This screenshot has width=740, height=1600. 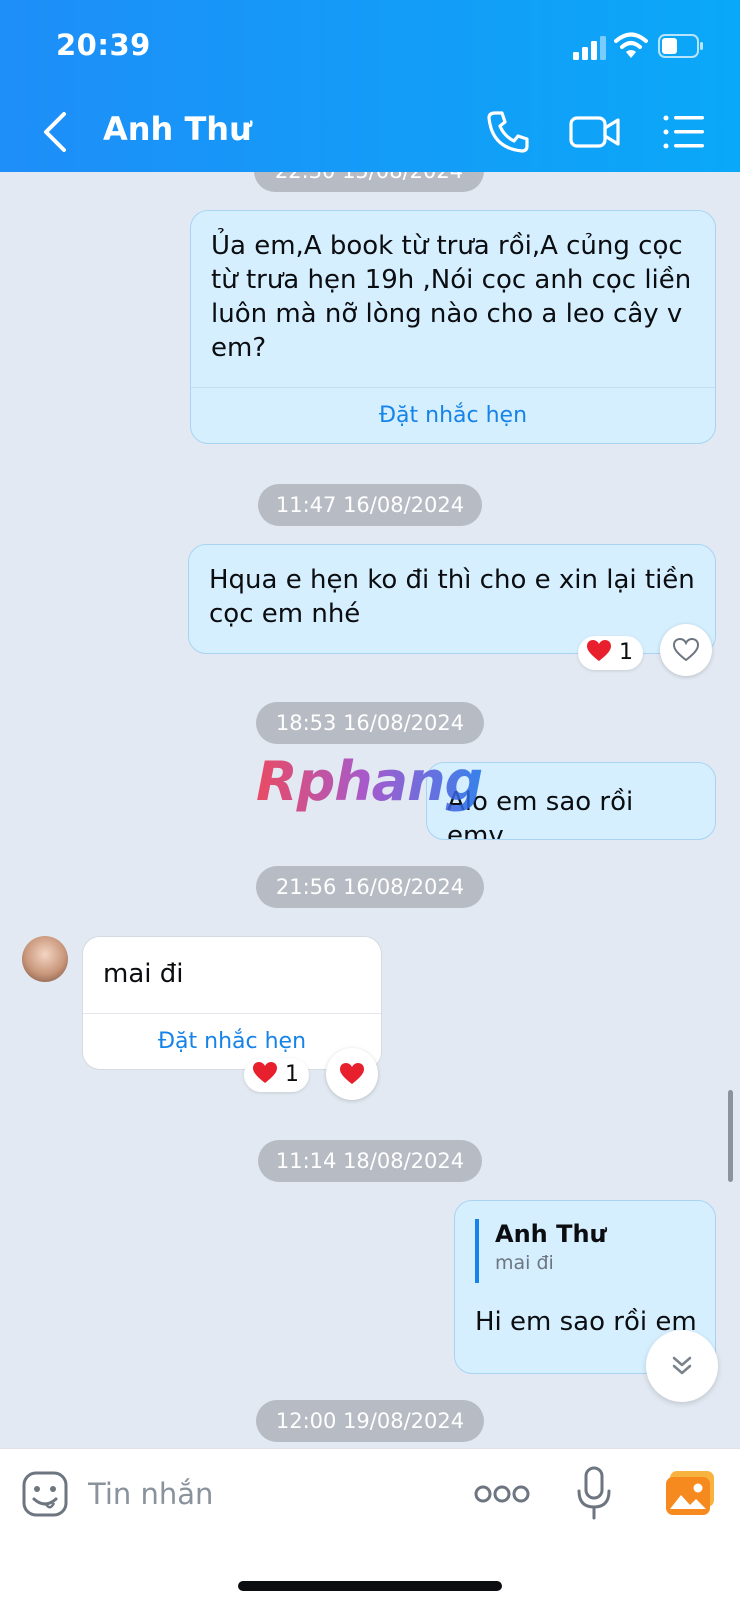 What do you see at coordinates (45, 959) in the screenshot?
I see `avatar` at bounding box center [45, 959].